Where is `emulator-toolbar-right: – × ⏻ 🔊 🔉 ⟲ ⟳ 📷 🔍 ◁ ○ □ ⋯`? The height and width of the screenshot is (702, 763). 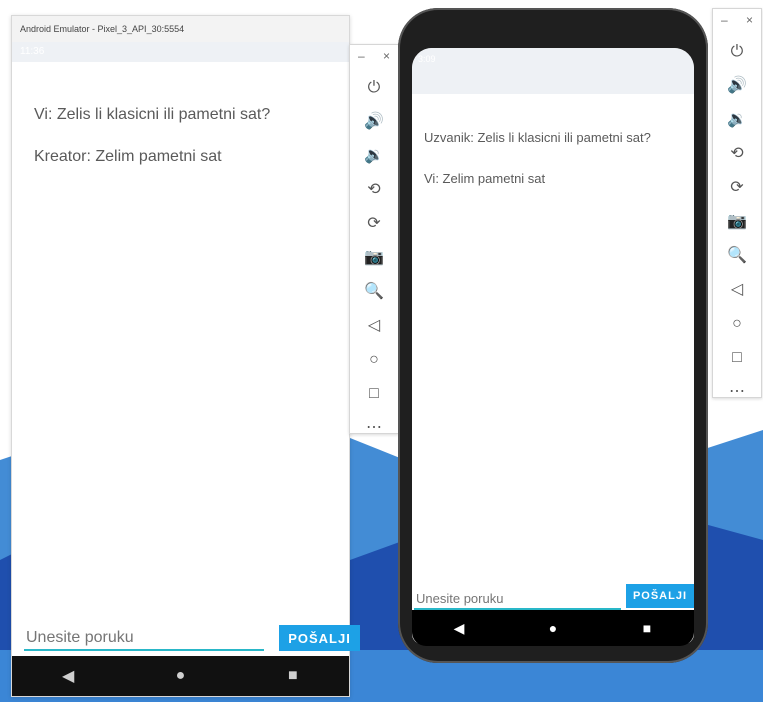
emulator-toolbar-right: – × ⏻ 🔊 🔉 ⟲ ⟳ 📷 🔍 ◁ ○ □ ⋯ is located at coordinates (737, 204).